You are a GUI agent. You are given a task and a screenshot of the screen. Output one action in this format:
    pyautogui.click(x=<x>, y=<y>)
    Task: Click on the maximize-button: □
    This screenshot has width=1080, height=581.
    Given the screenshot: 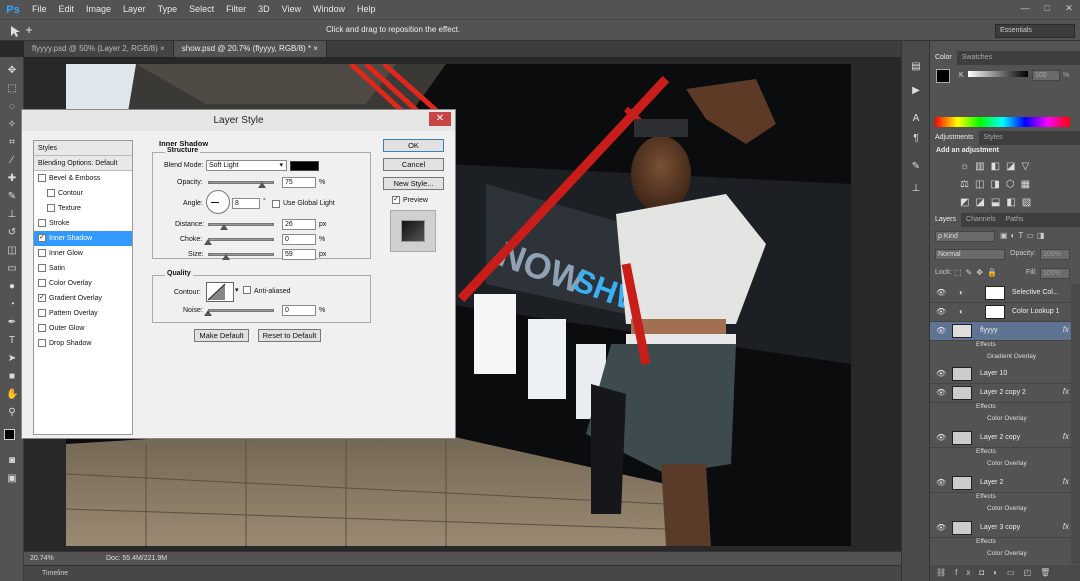 What is the action you would take?
    pyautogui.click(x=1047, y=8)
    